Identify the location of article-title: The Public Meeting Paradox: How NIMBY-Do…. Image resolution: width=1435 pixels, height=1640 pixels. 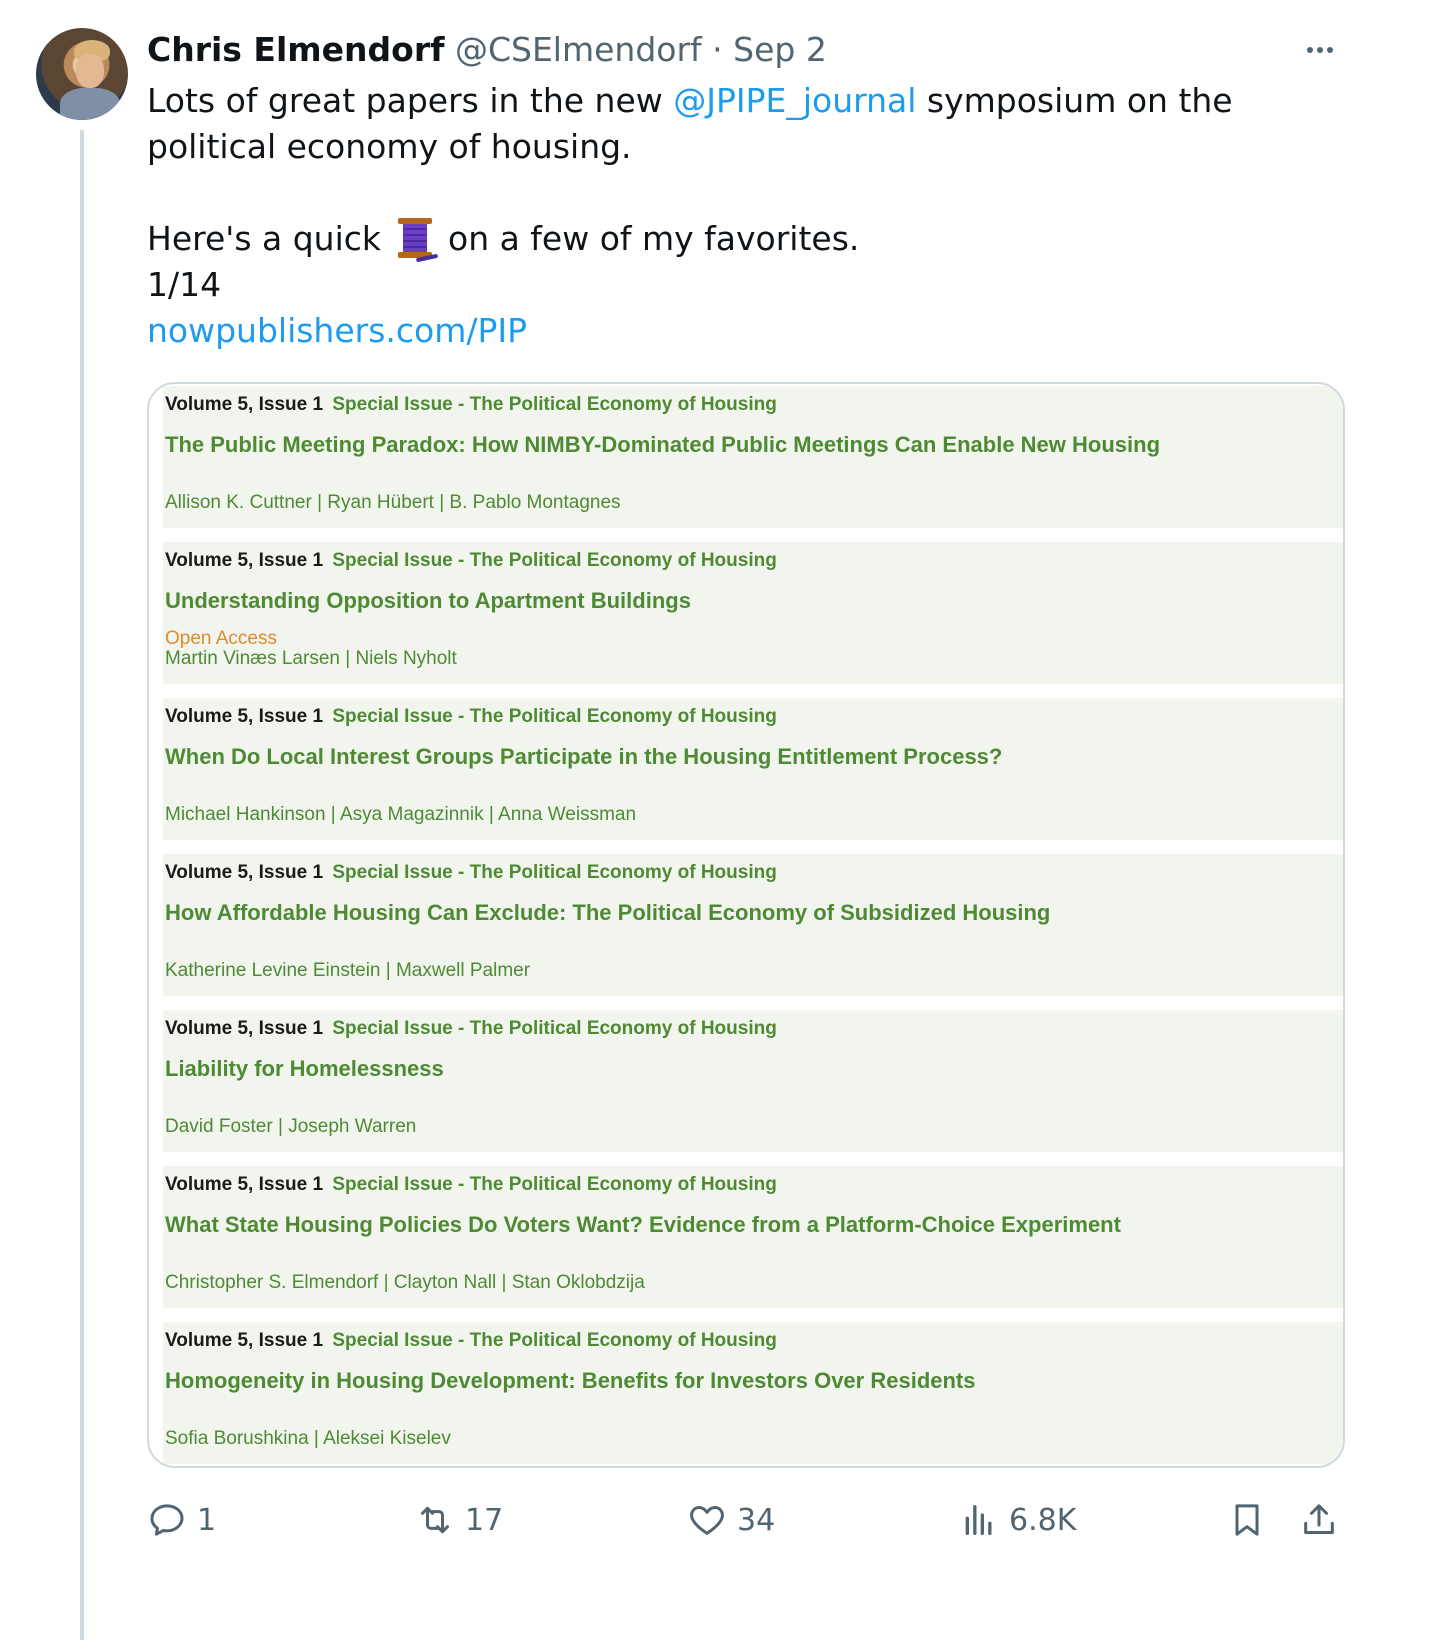
(662, 445).